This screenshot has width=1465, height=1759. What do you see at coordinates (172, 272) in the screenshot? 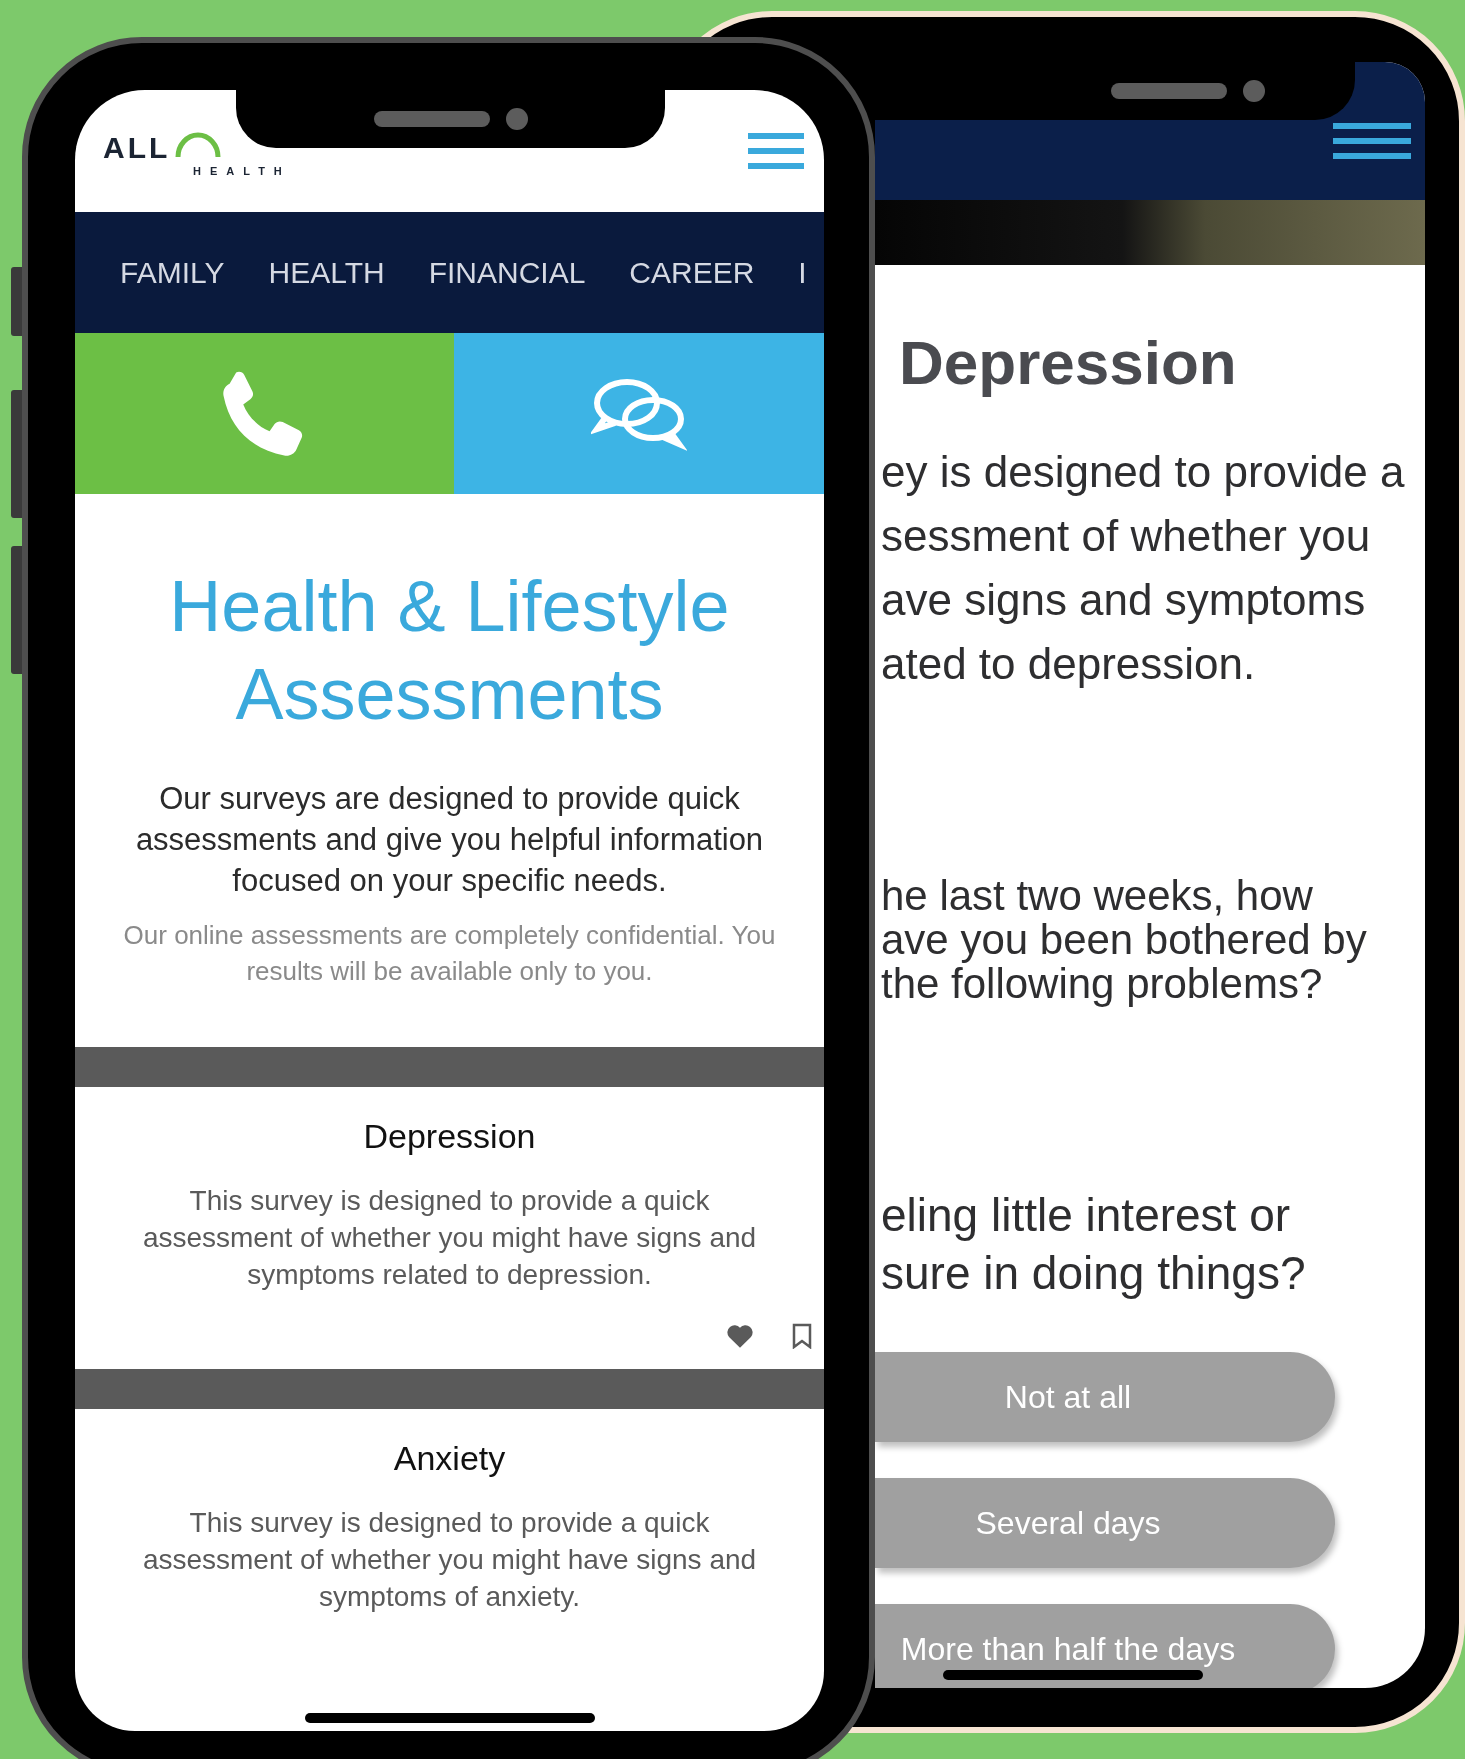
I see `nav-link: FAMILY` at bounding box center [172, 272].